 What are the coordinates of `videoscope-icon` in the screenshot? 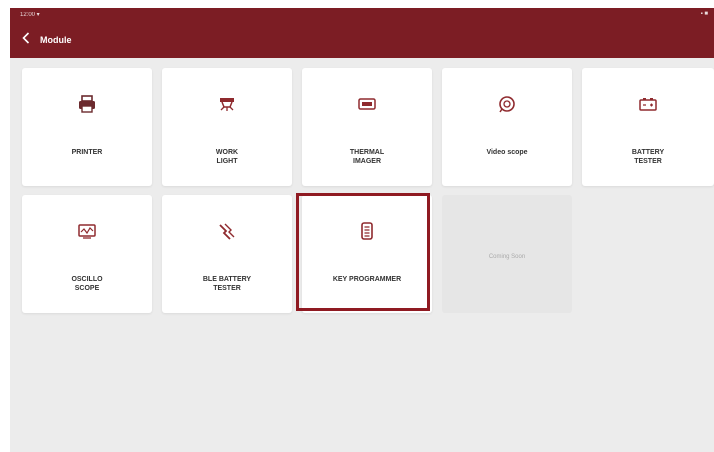 It's located at (507, 104).